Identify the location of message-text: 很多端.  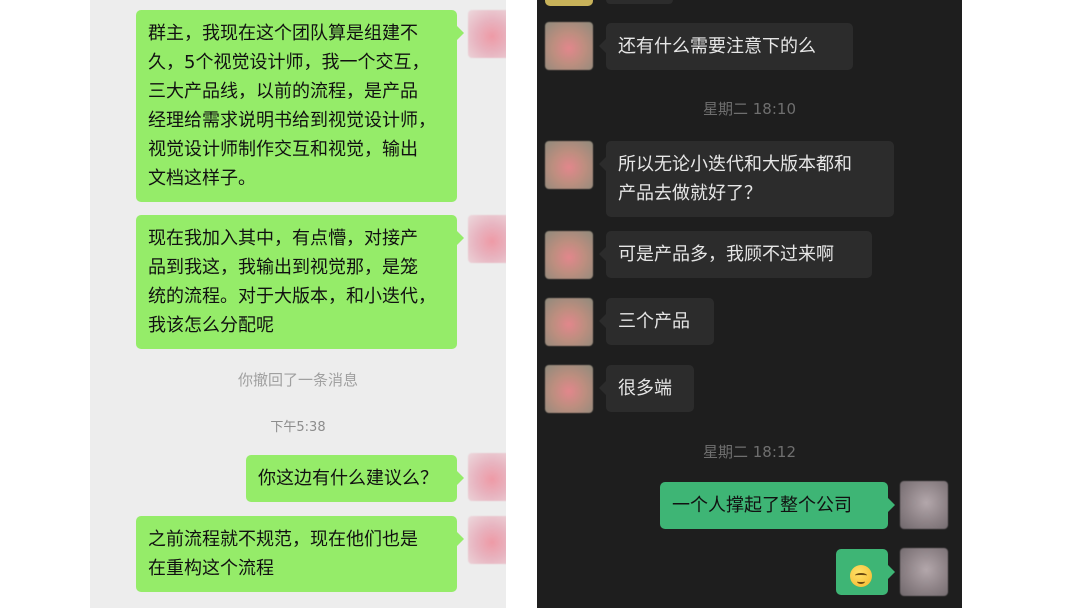
(645, 388).